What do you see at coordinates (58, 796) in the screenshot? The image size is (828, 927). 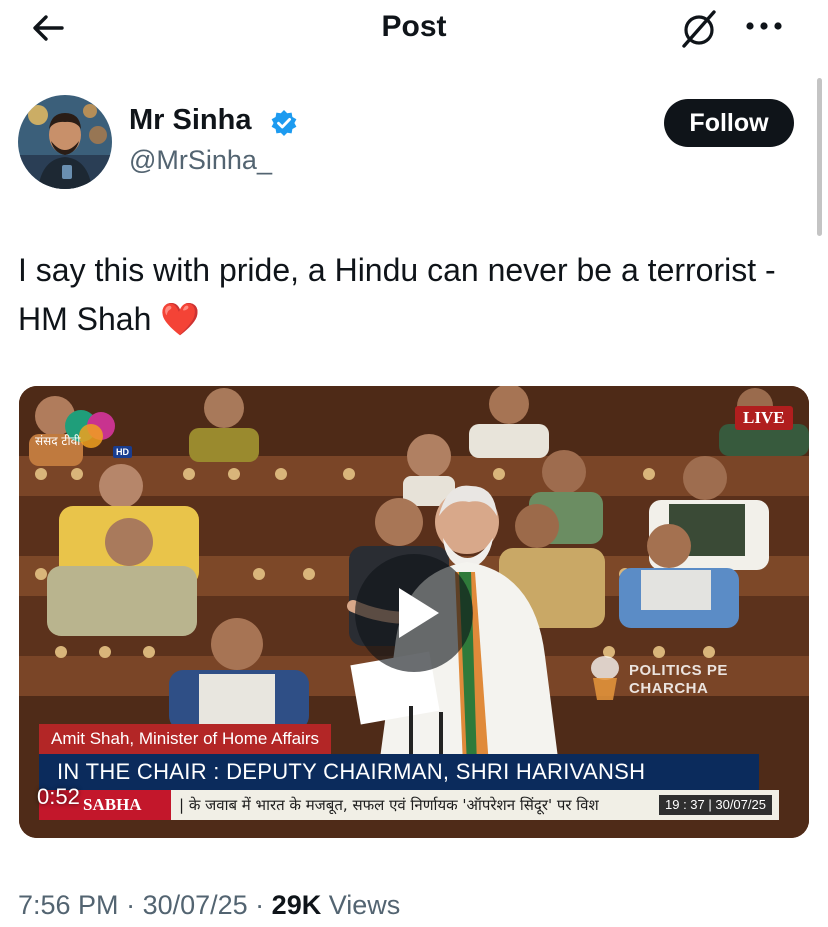 I see `video-duration: 0:52` at bounding box center [58, 796].